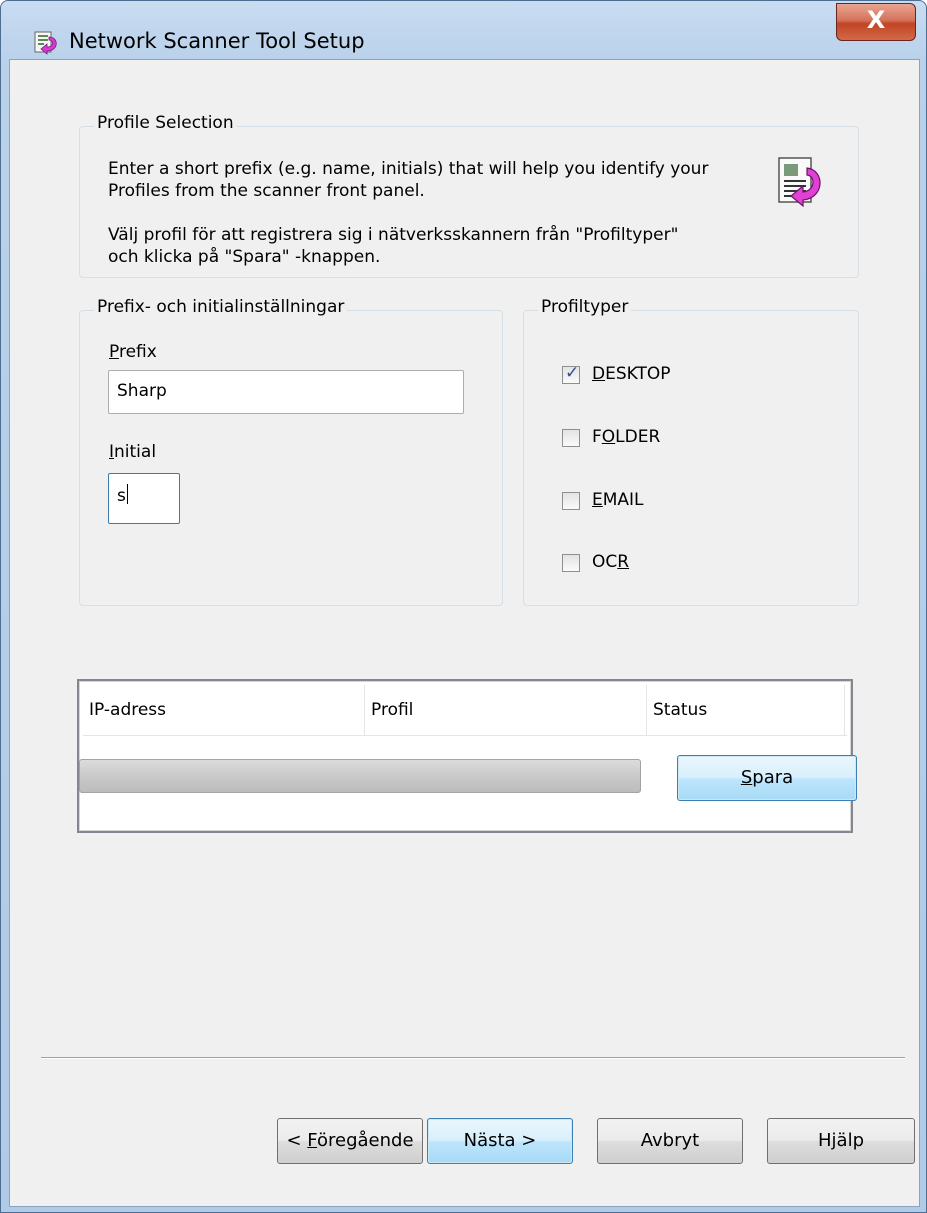 The image size is (927, 1213). Describe the element at coordinates (360, 776) in the screenshot. I see `progress-bar` at that location.